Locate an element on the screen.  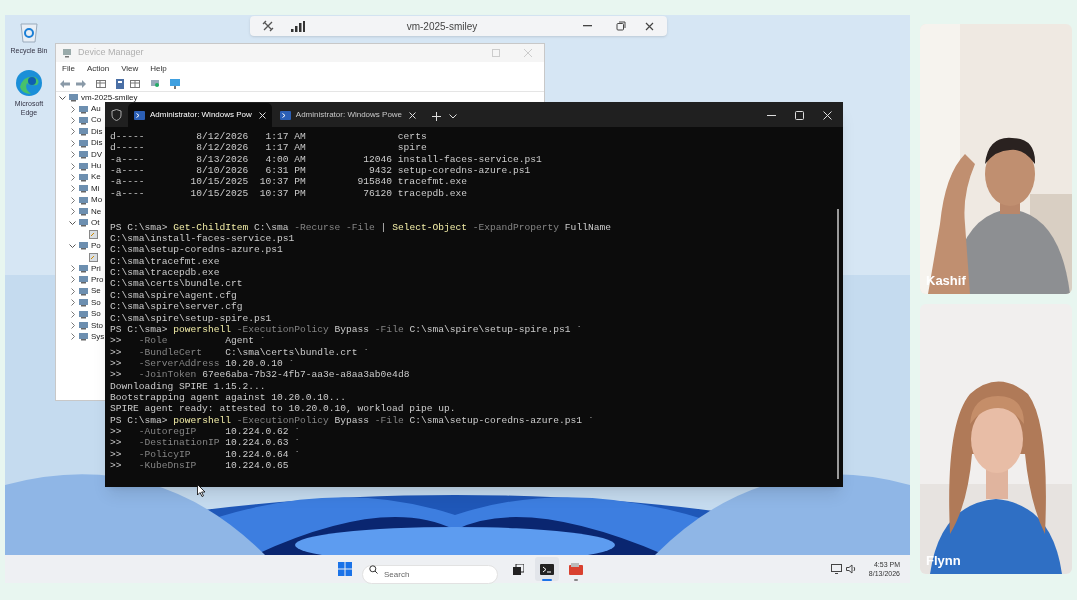
terminal-line: -a---- 8/10/2026 6:31 PM 9432 setup-coredns-azure.ps1 is located at coordinates (320, 171).